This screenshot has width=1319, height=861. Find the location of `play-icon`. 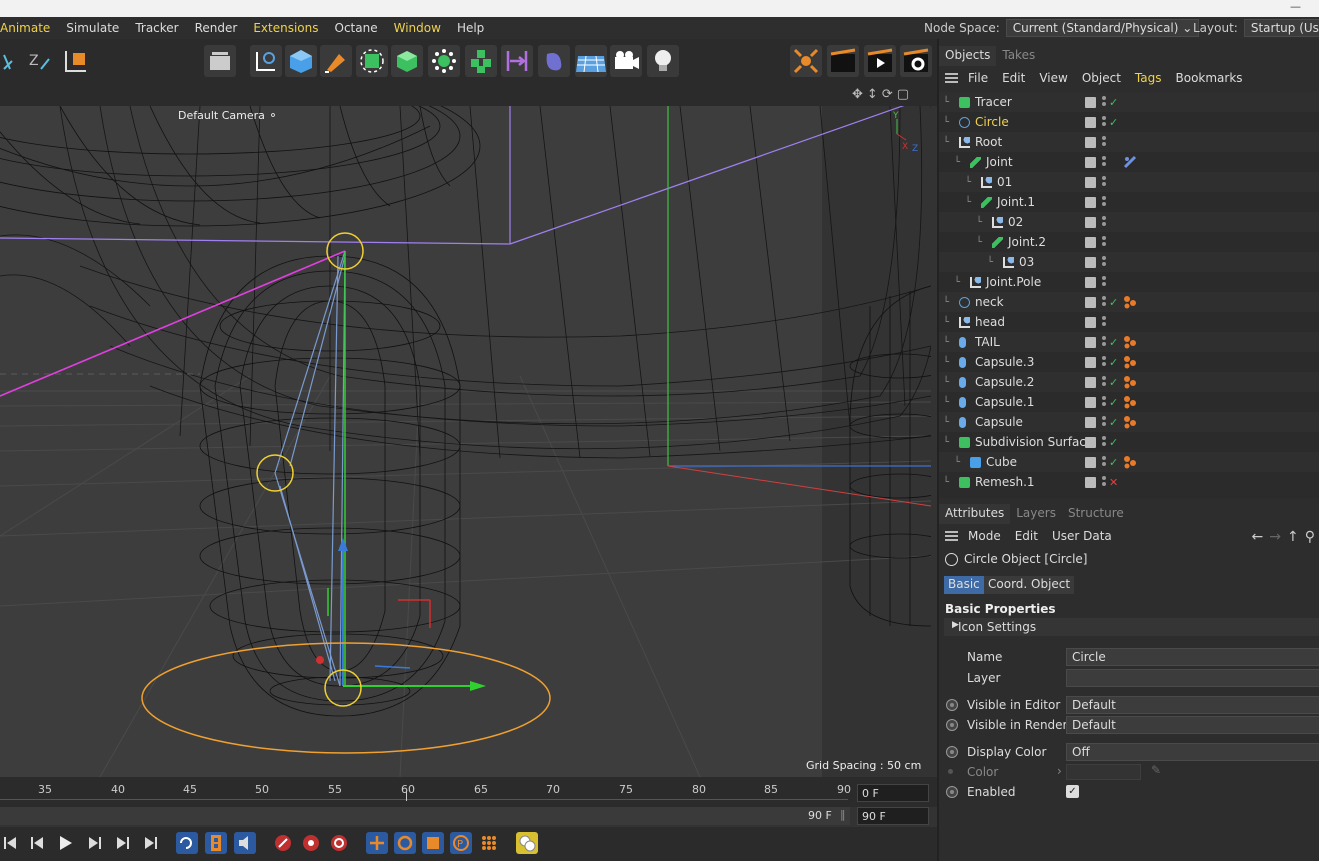

play-icon is located at coordinates (66, 843).